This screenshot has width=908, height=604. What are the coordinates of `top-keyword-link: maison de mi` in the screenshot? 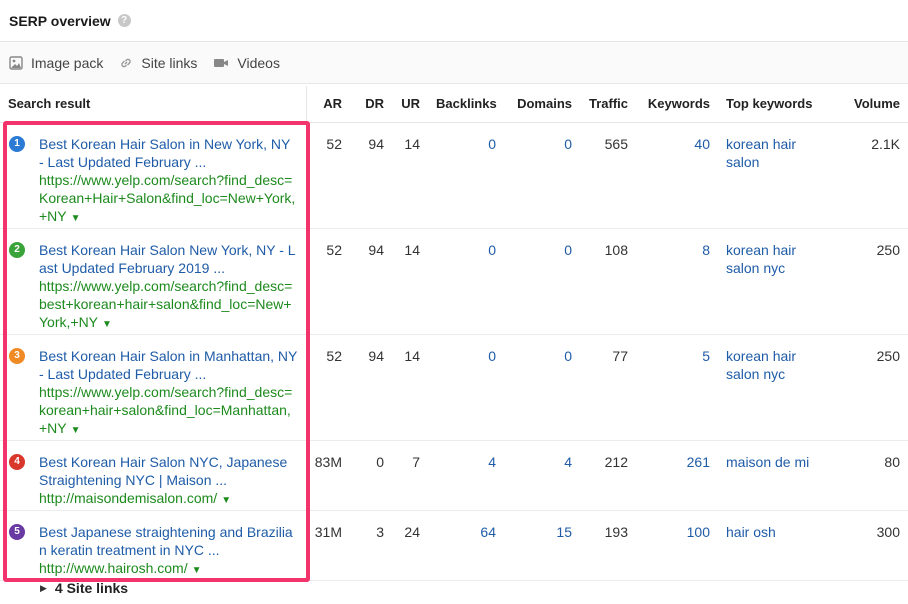 It's located at (767, 462).